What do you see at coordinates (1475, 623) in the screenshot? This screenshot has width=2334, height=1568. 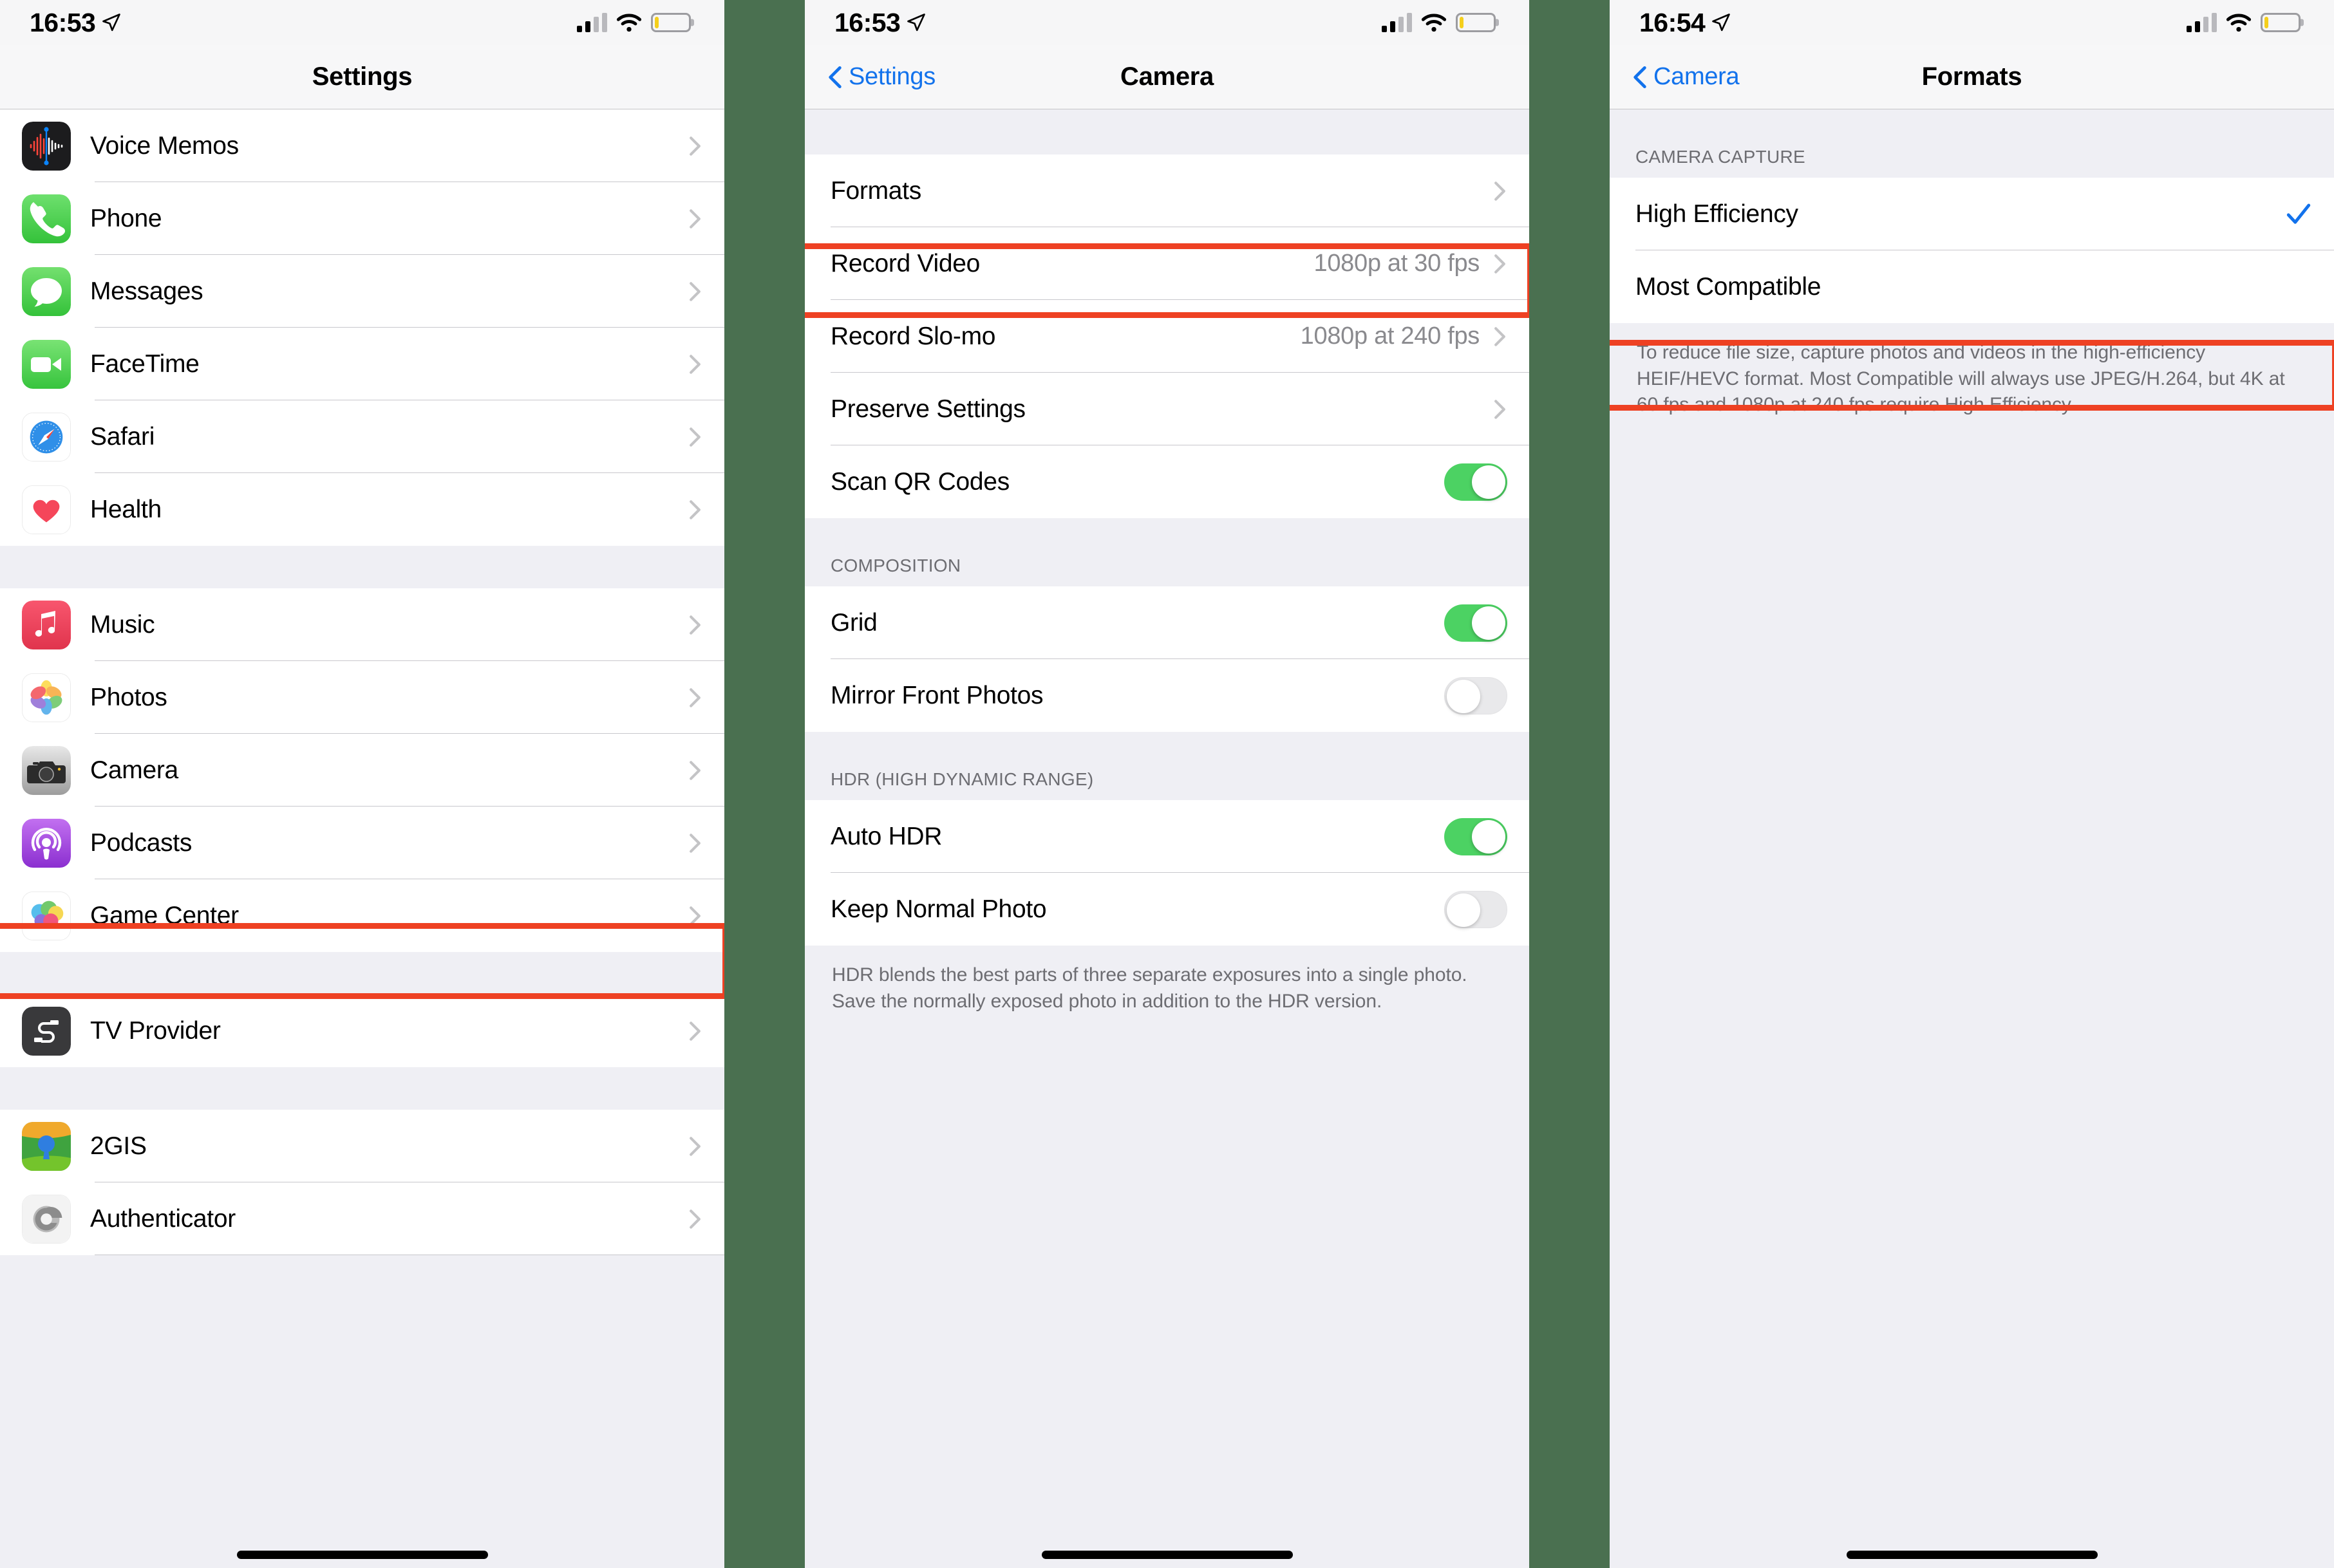 I see `toggle-grid` at bounding box center [1475, 623].